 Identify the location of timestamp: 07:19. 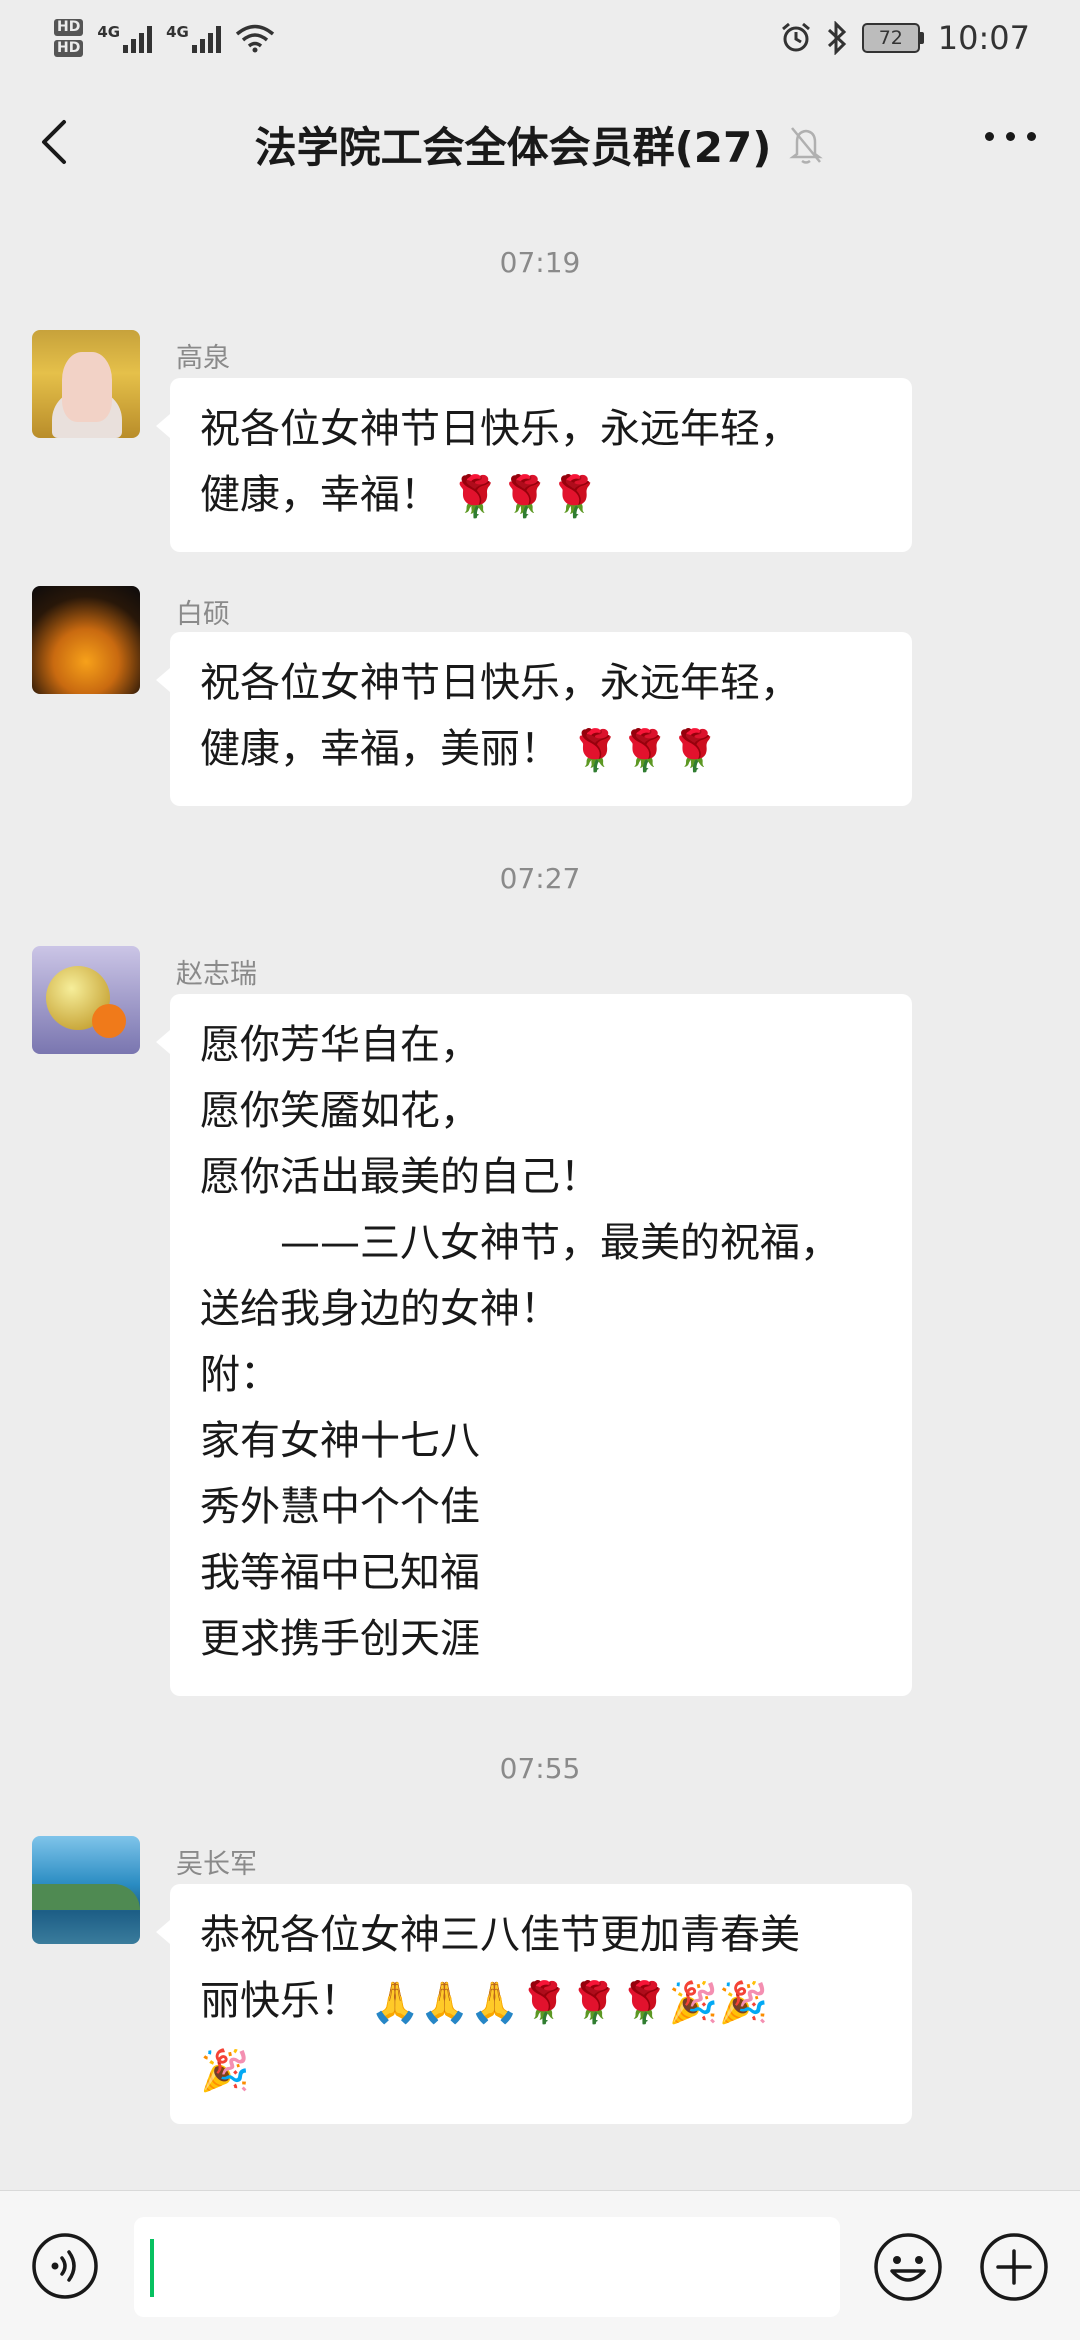
(540, 262).